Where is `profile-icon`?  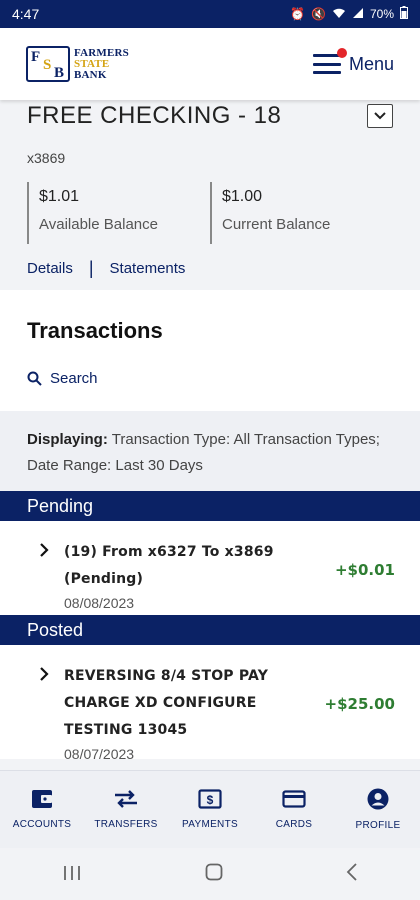
profile-icon is located at coordinates (378, 799).